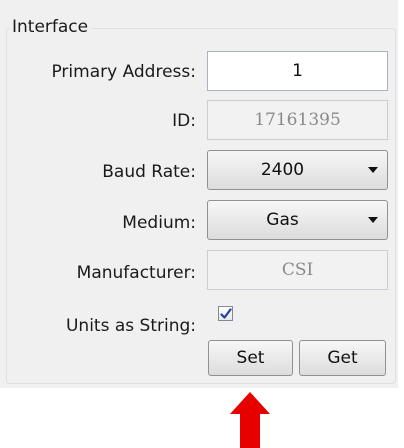 The height and width of the screenshot is (448, 404). Describe the element at coordinates (130, 326) in the screenshot. I see `units-as-string-label: Units as String:` at that location.